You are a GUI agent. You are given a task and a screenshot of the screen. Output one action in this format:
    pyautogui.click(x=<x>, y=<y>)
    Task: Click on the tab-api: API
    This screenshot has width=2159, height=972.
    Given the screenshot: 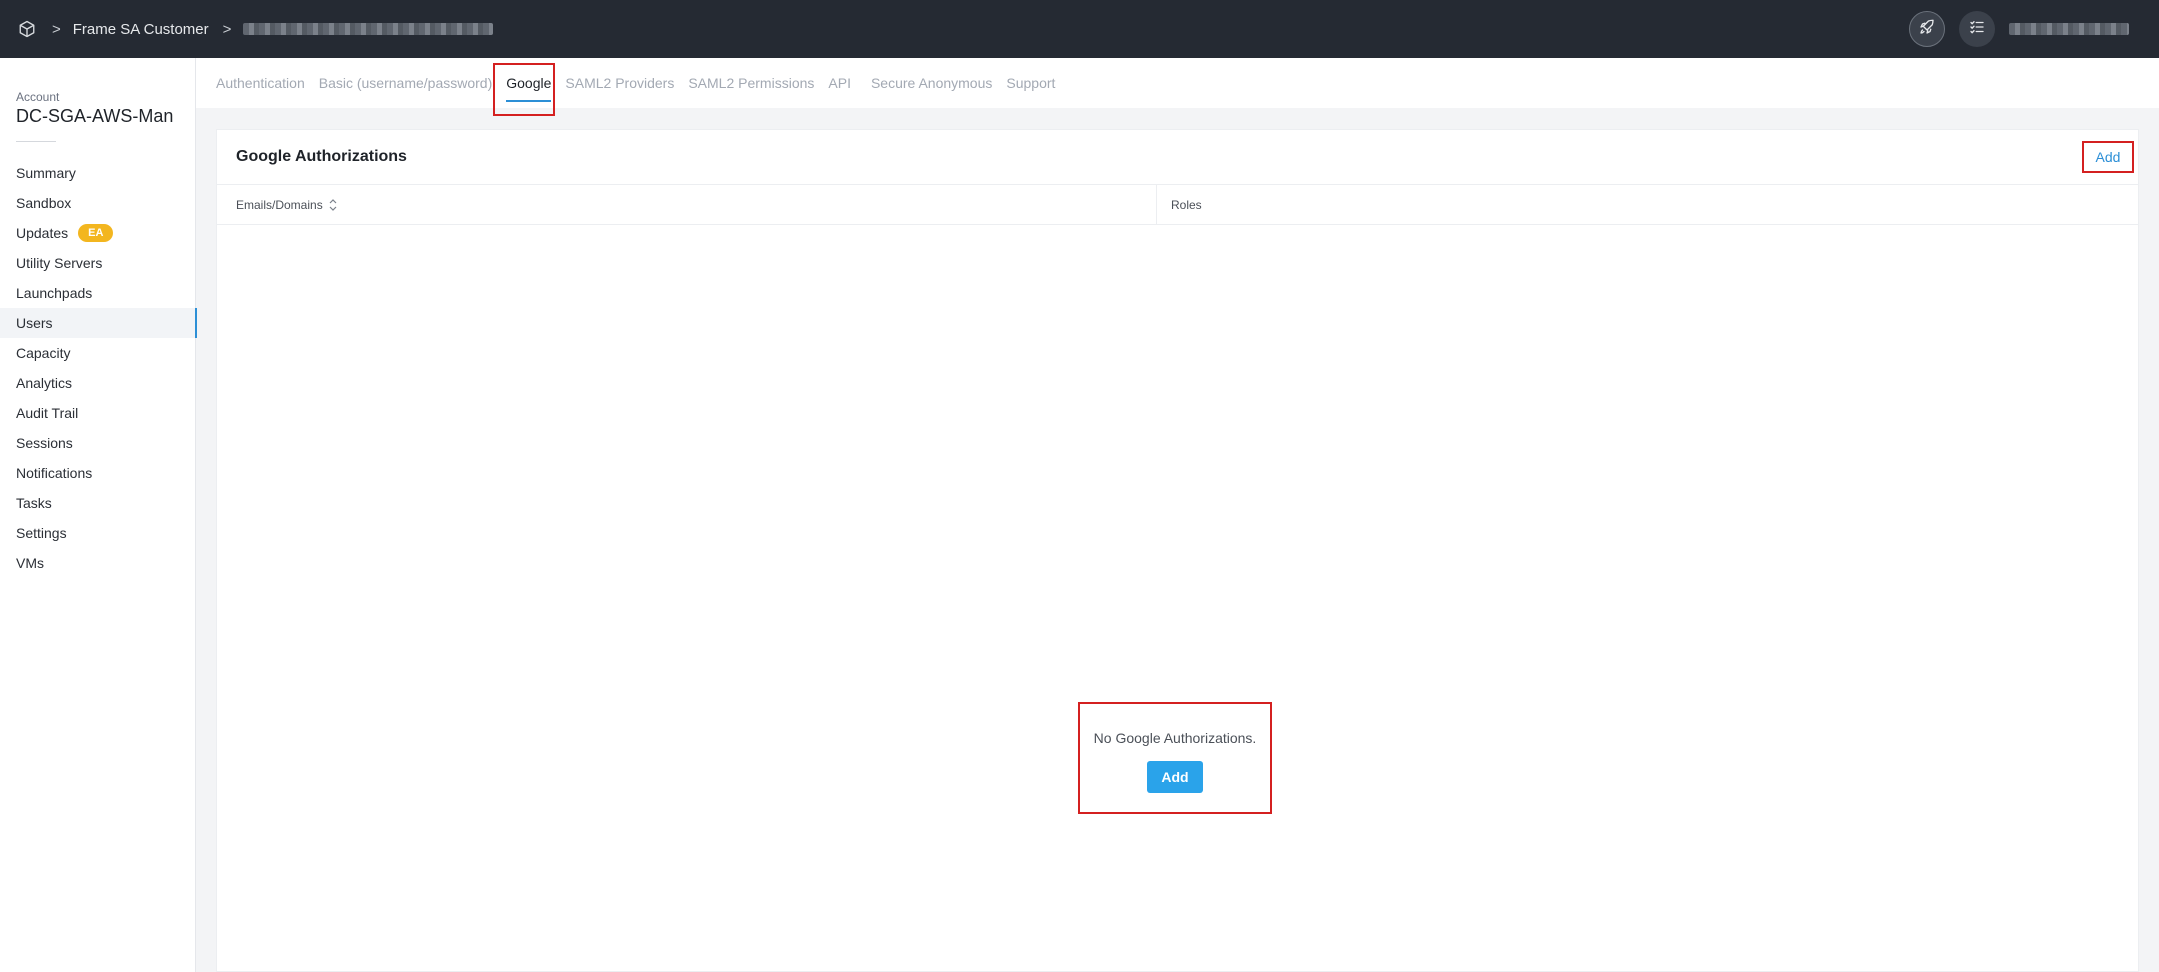 What is the action you would take?
    pyautogui.click(x=839, y=83)
    